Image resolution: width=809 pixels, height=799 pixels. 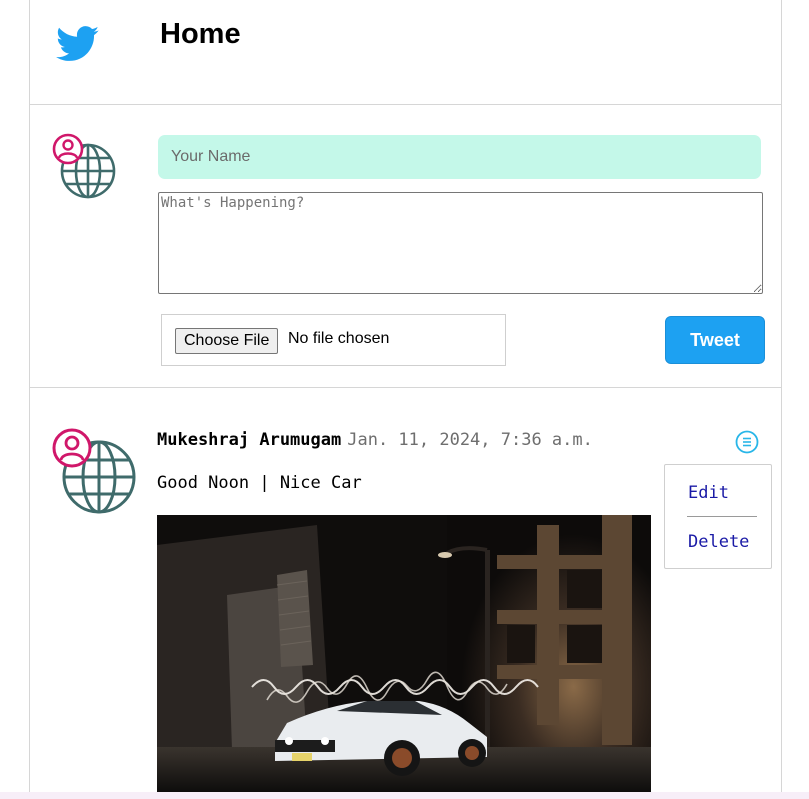 What do you see at coordinates (708, 493) in the screenshot?
I see `edit-link: Edit` at bounding box center [708, 493].